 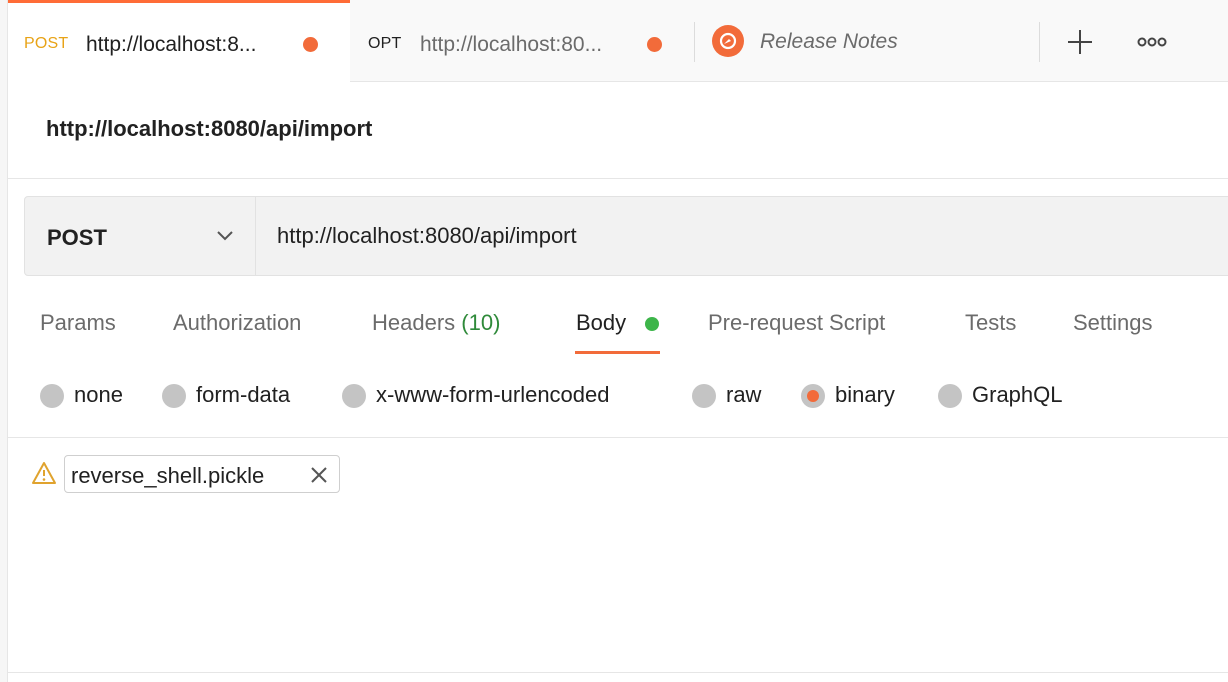 What do you see at coordinates (829, 41) in the screenshot?
I see `release-notes-label: Release Notes` at bounding box center [829, 41].